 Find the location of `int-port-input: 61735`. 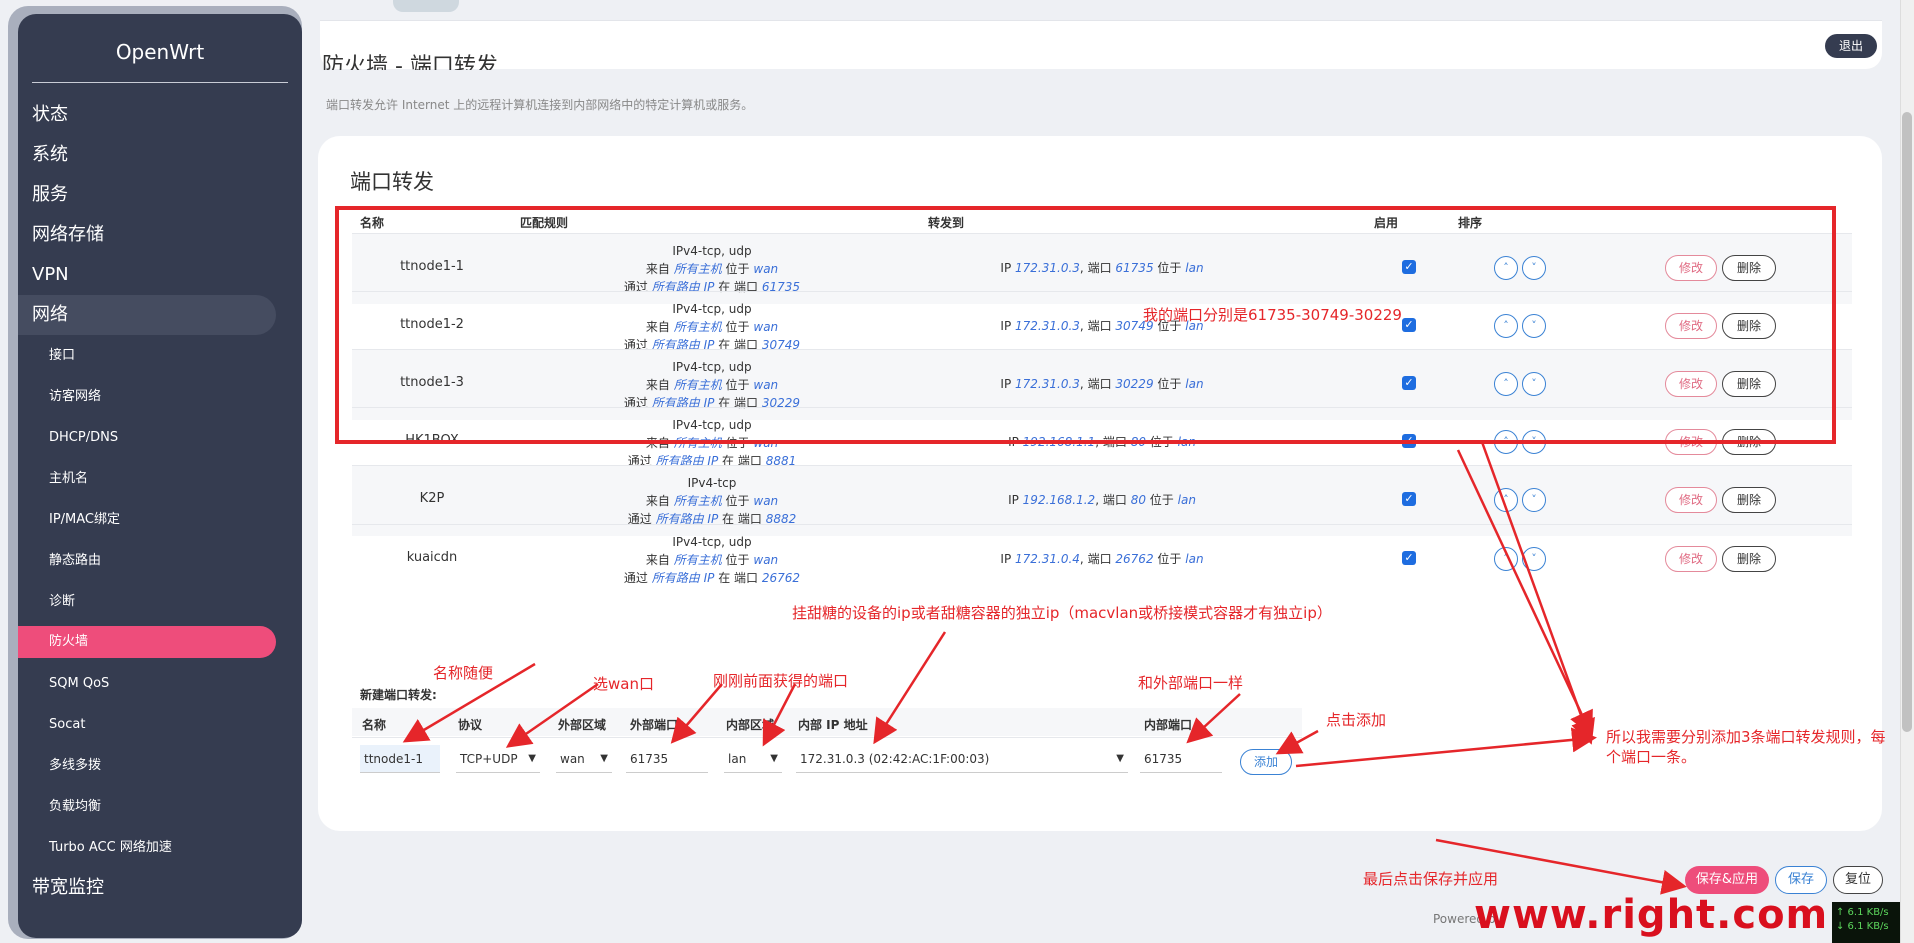

int-port-input: 61735 is located at coordinates (1181, 759).